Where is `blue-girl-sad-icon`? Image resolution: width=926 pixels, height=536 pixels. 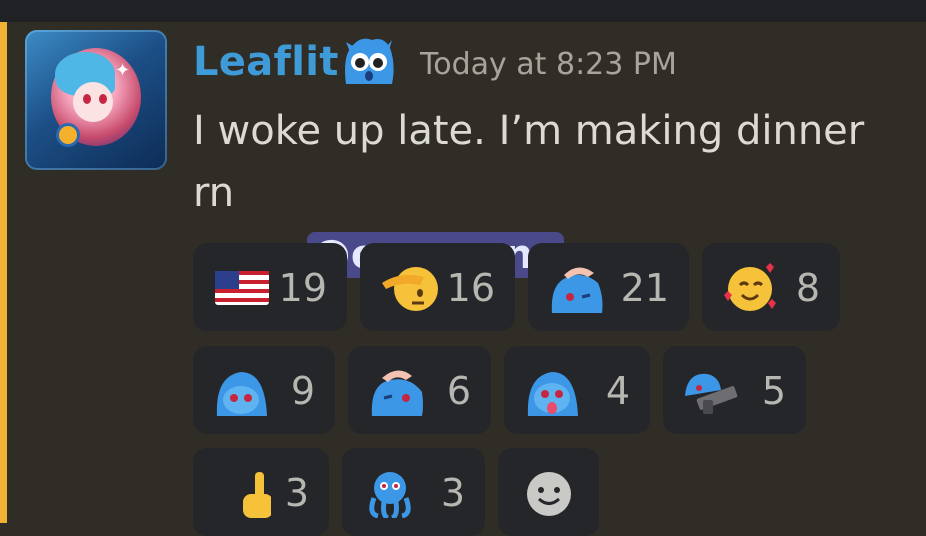 blue-girl-sad-icon is located at coordinates (242, 391).